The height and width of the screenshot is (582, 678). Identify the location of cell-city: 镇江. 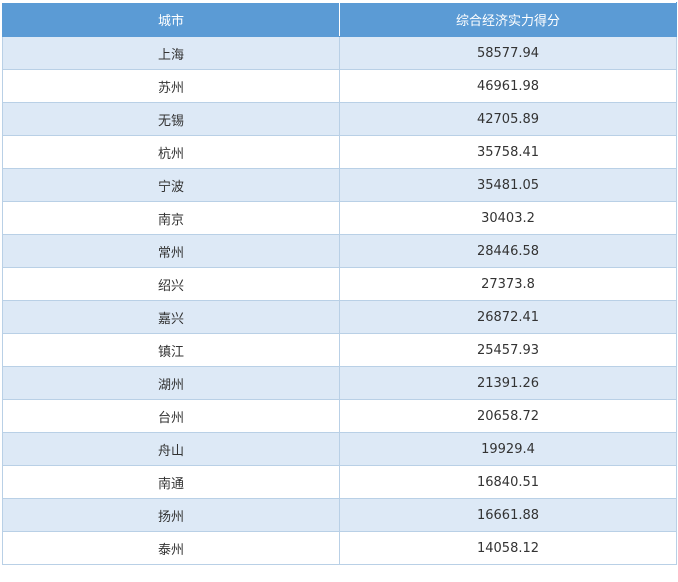
(171, 350).